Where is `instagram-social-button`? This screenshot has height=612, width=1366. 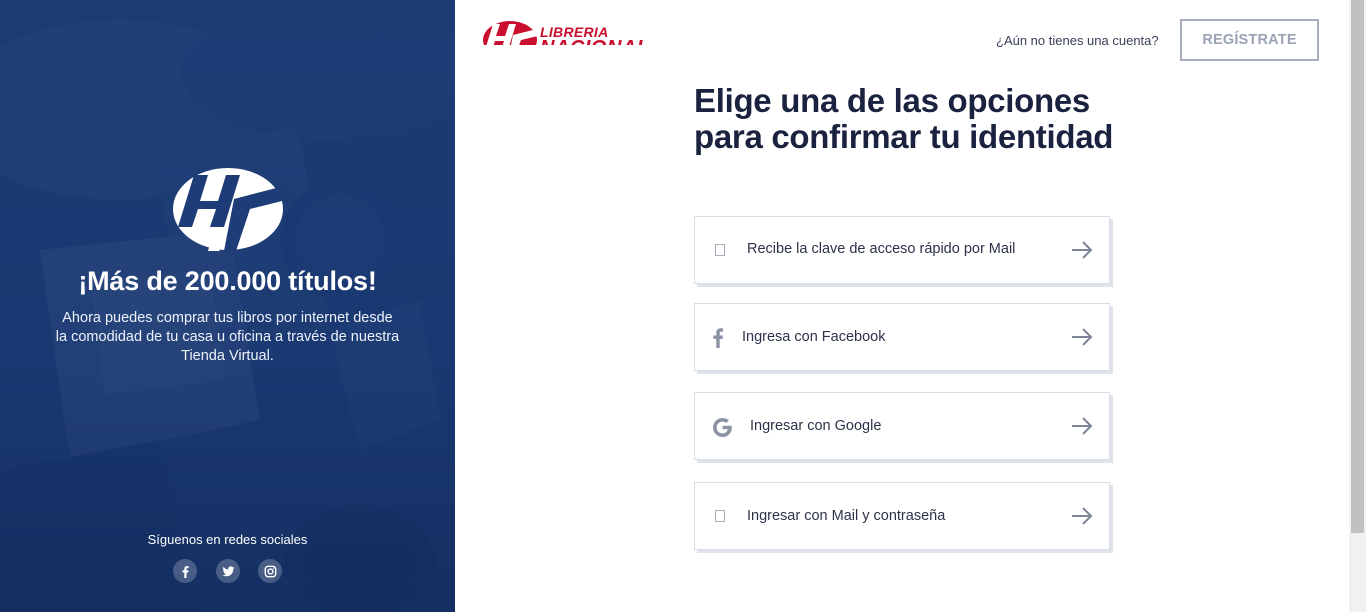 instagram-social-button is located at coordinates (270, 571).